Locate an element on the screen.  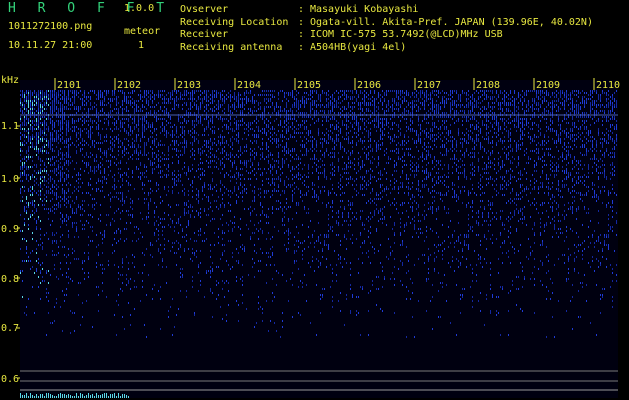
meta-value: Masayuki Kobayashi is located at coordinates (364, 9).